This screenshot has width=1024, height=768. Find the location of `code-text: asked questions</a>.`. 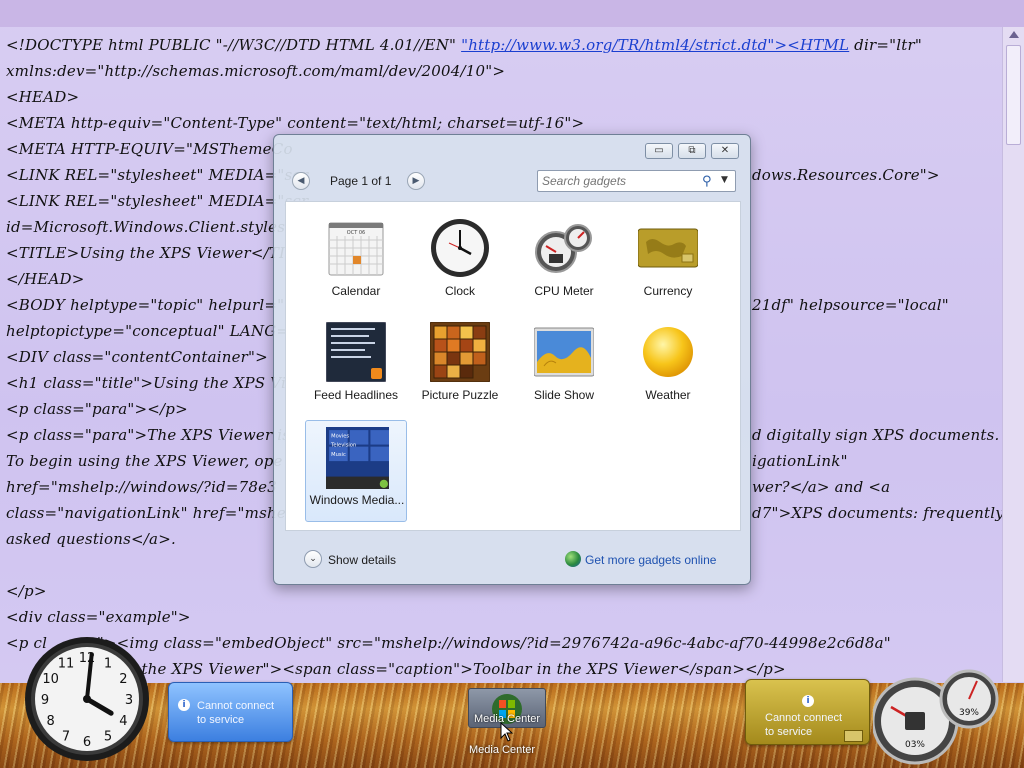

code-text: asked questions</a>. is located at coordinates (91, 539).